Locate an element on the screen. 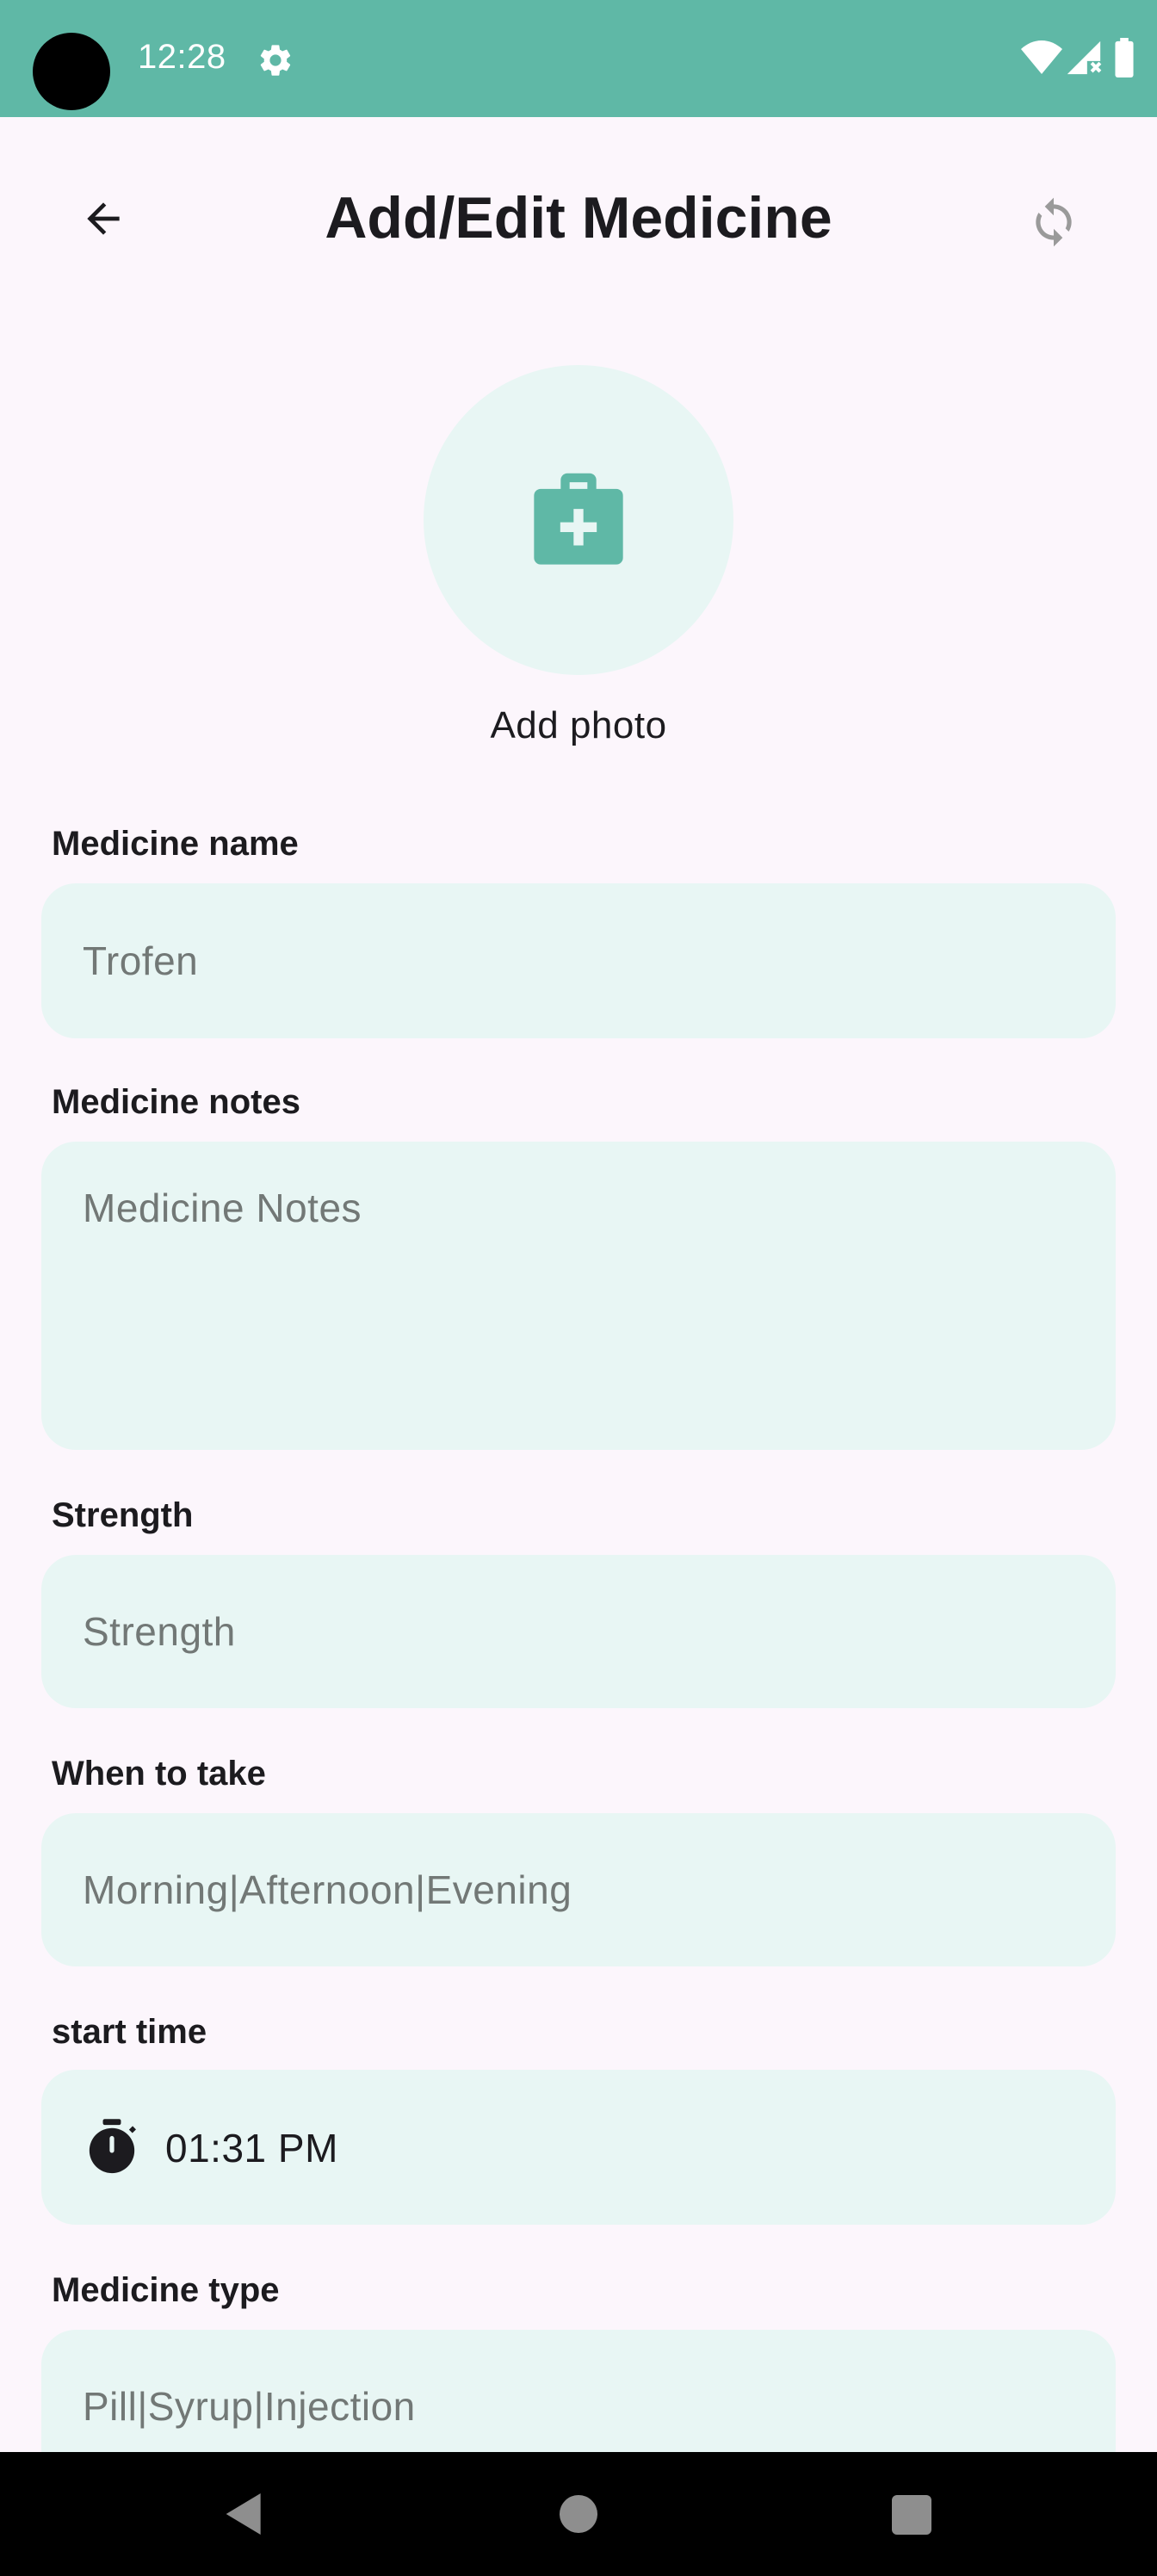 The width and height of the screenshot is (1157, 2576). start-time-label: start time is located at coordinates (129, 2032).